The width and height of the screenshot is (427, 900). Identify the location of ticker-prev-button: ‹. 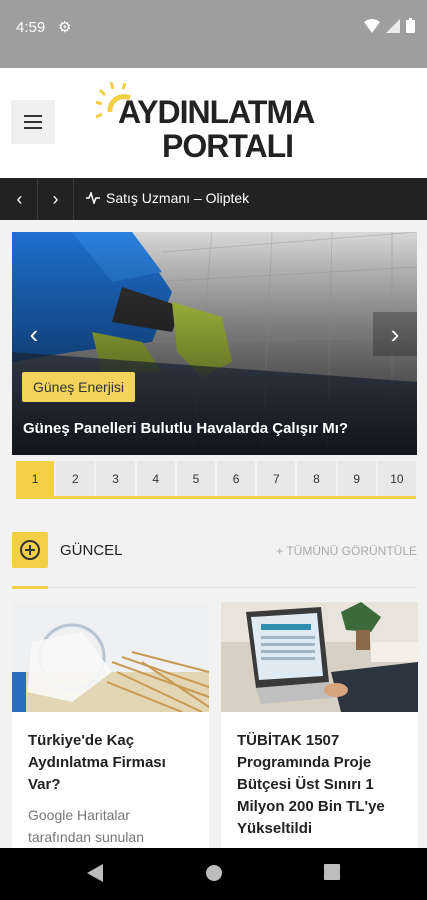
(20, 199).